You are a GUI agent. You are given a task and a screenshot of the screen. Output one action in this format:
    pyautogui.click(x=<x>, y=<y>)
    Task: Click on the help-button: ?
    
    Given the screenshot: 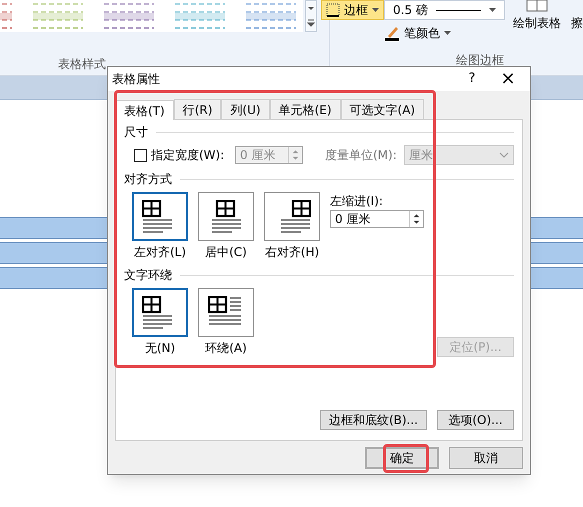 What is the action you would take?
    pyautogui.click(x=472, y=79)
    